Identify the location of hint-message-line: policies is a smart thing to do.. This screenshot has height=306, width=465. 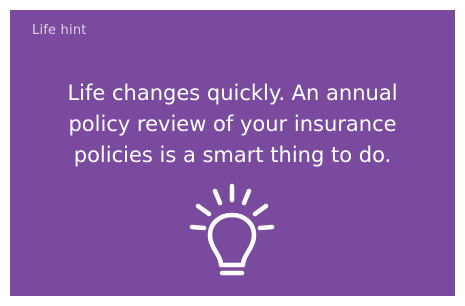
(232, 155).